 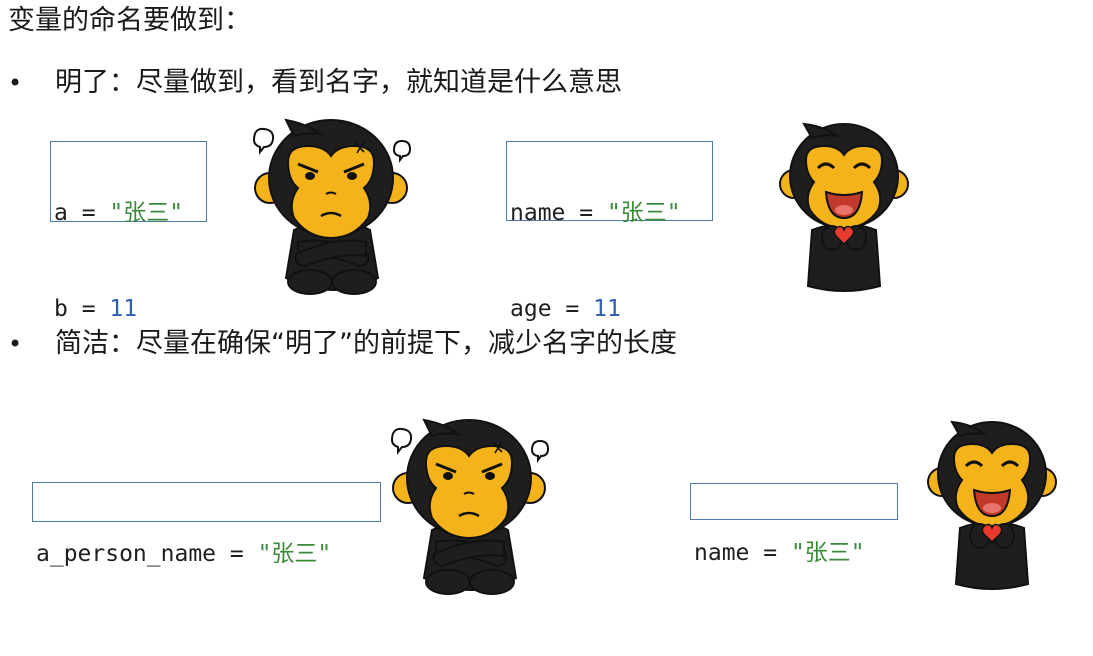 I want to click on bullet-text-clear: 明了：尽量做到，看到名字，就知道是什么意思, so click(x=338, y=82).